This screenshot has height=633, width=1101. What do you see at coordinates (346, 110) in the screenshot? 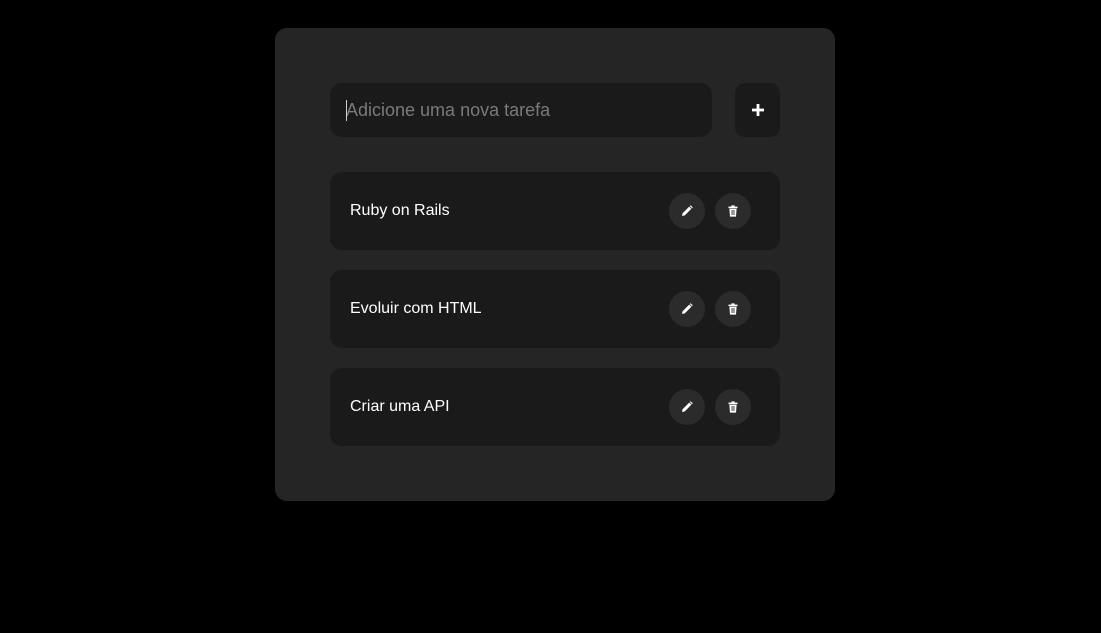
I see `text-caret` at bounding box center [346, 110].